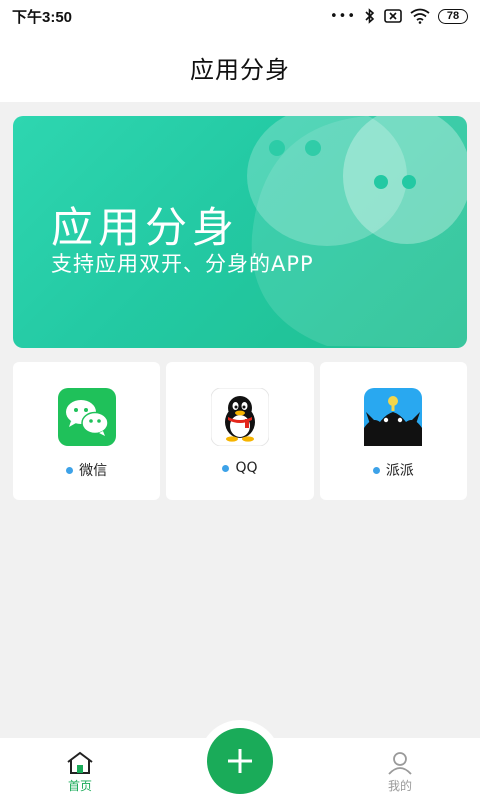  Describe the element at coordinates (239, 417) in the screenshot. I see `qq-icon` at that location.